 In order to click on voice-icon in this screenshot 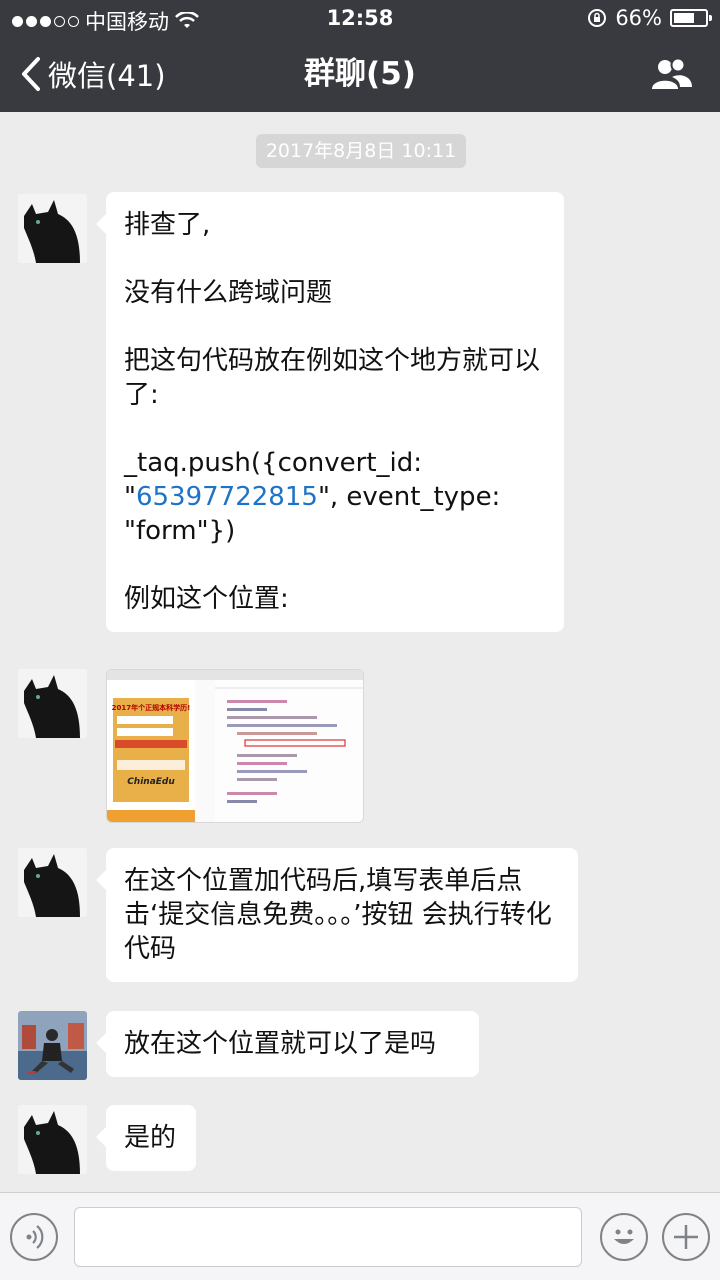, I will do `click(35, 1237)`.